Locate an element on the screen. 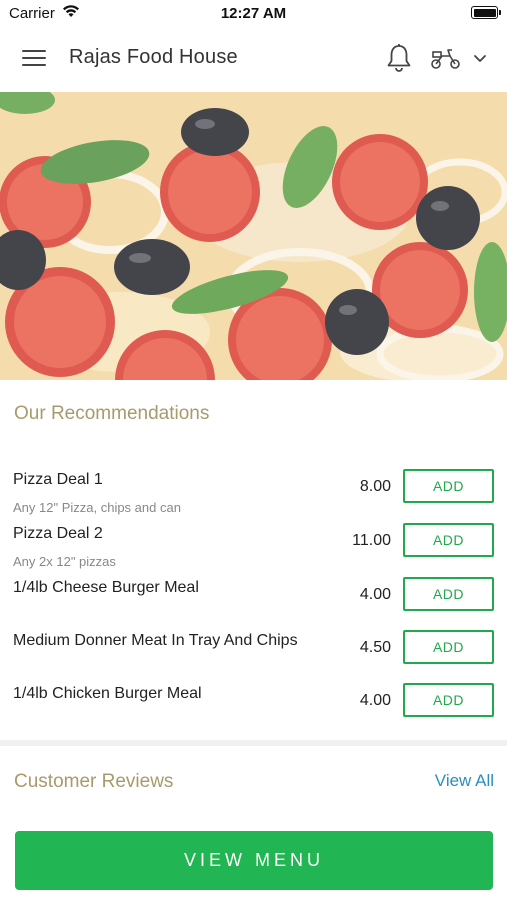  view-menu-button: VIEW MENU is located at coordinates (254, 860).